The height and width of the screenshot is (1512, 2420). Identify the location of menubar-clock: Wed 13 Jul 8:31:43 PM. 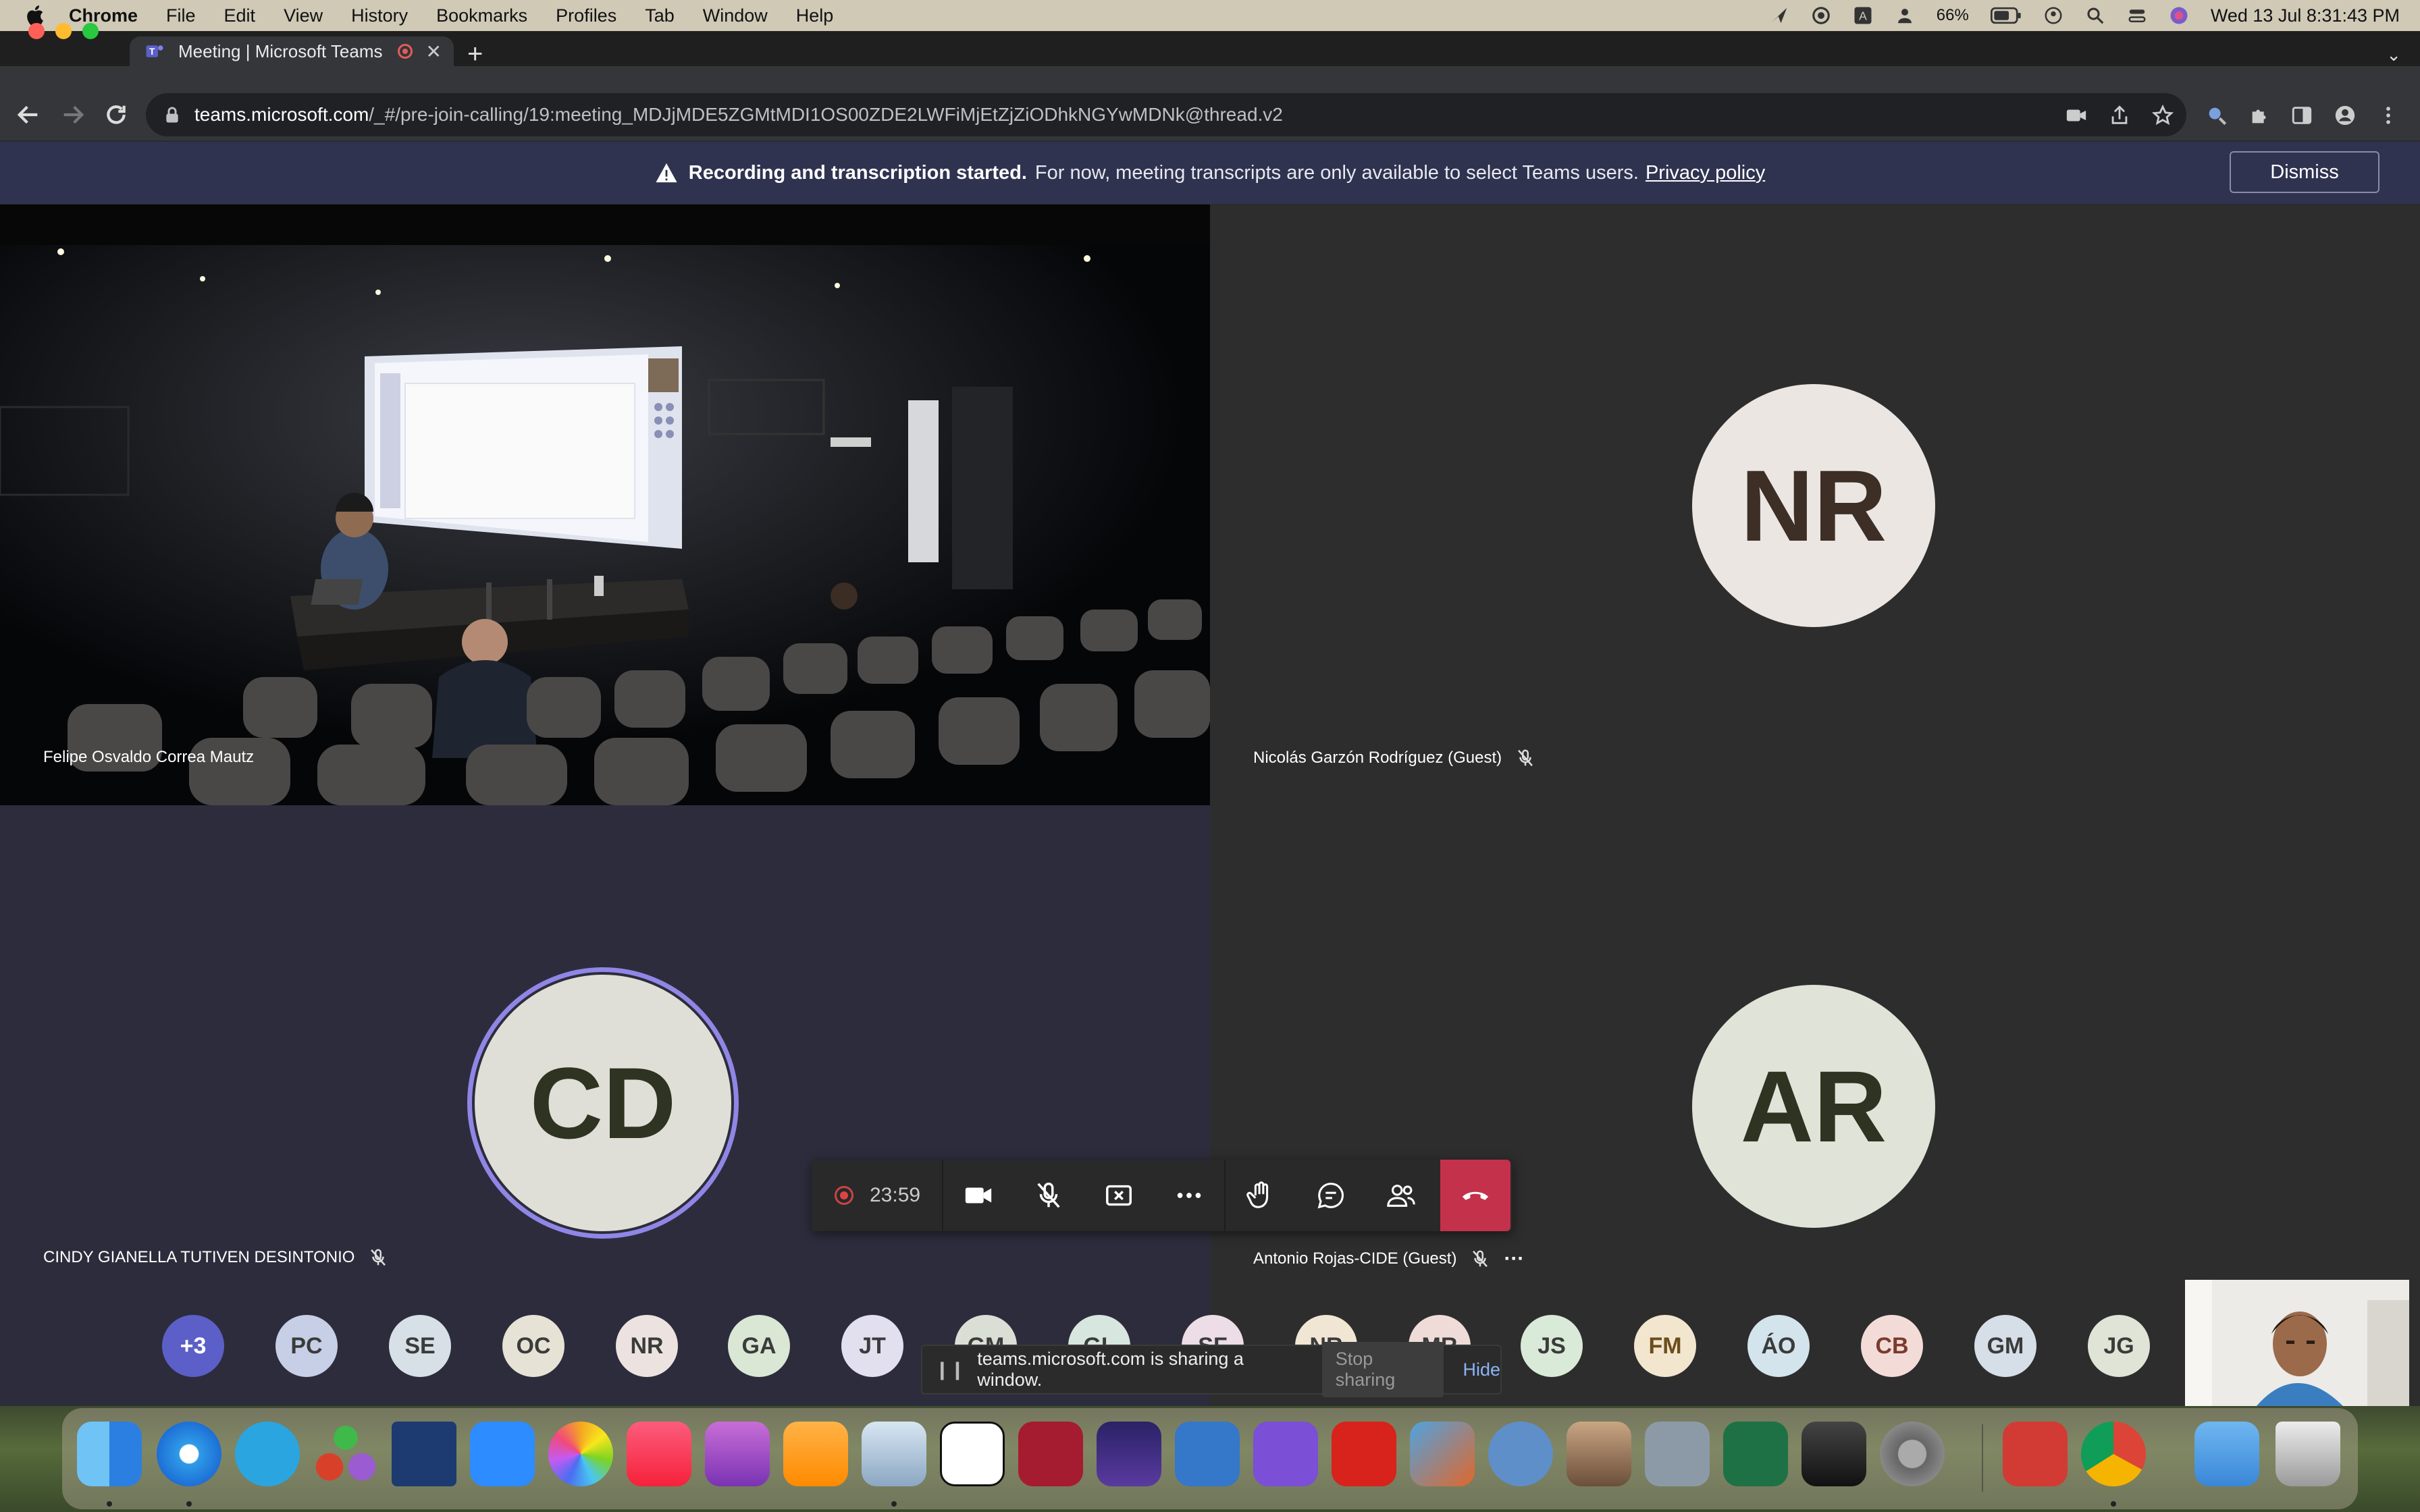
(2305, 15).